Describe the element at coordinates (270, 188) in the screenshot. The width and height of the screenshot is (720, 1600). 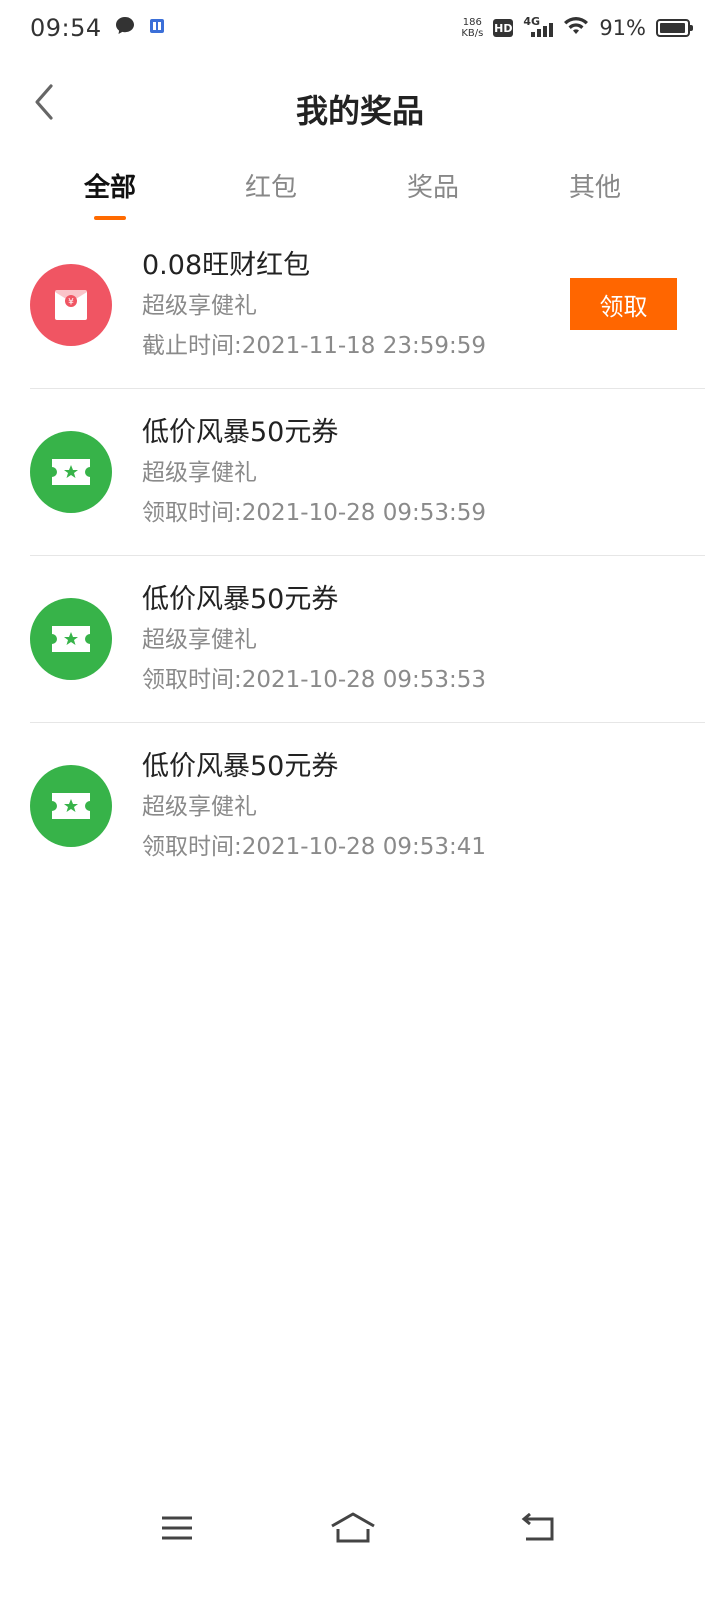
I see `tab-label: 红包` at that location.